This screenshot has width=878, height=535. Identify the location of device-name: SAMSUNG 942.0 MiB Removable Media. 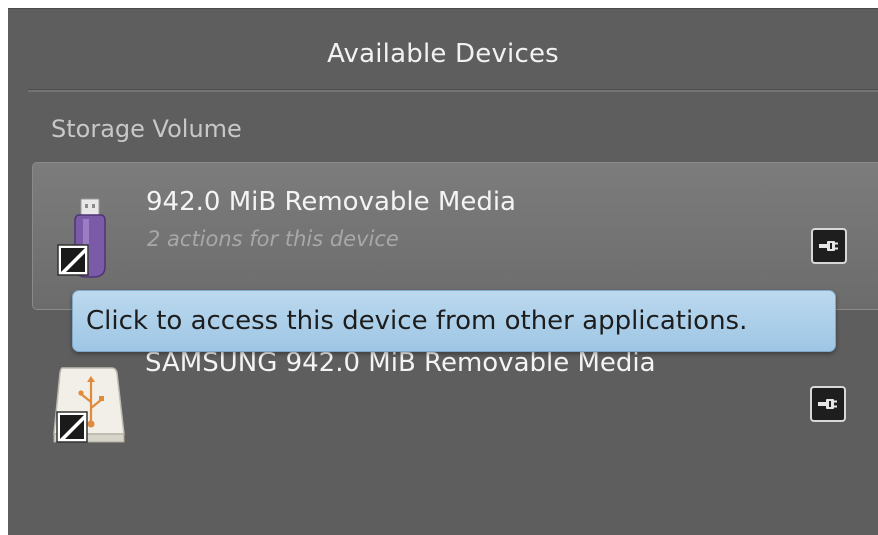
(400, 363).